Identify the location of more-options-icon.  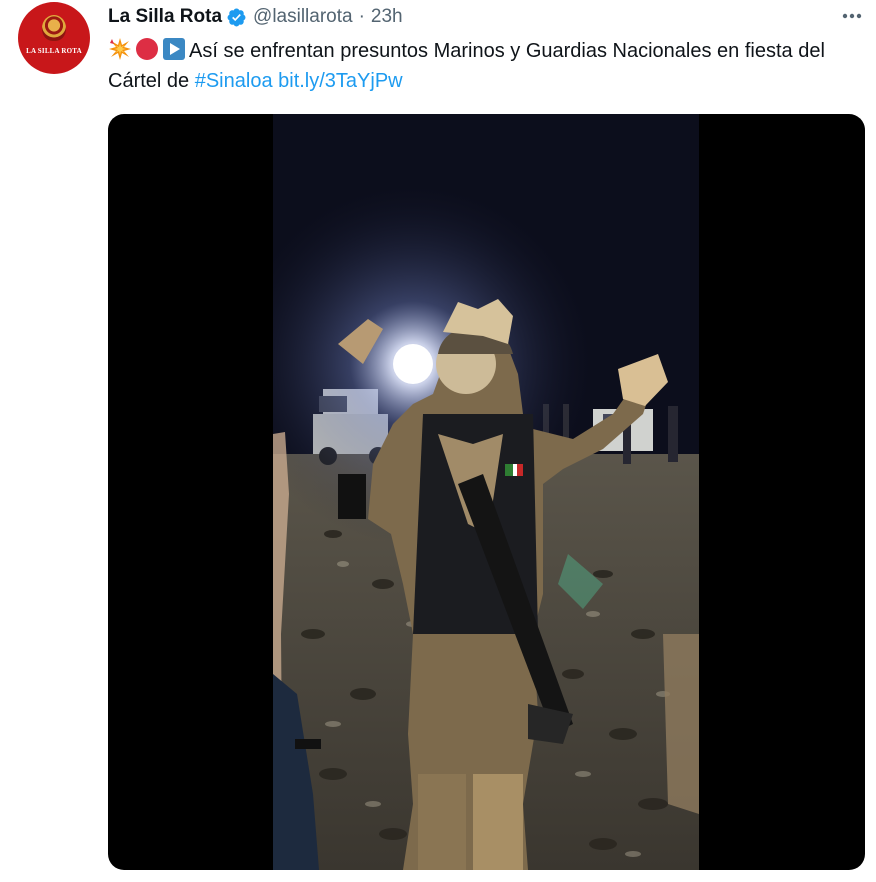
(852, 16).